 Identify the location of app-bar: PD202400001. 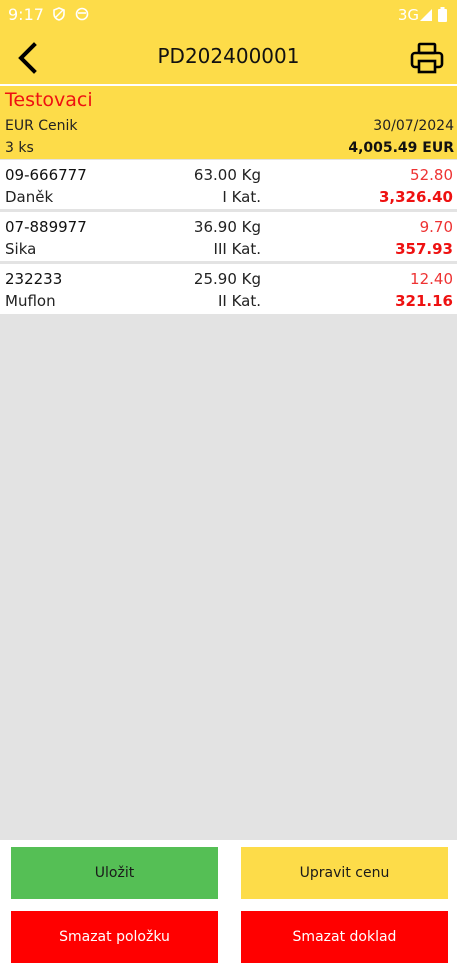
(228, 58).